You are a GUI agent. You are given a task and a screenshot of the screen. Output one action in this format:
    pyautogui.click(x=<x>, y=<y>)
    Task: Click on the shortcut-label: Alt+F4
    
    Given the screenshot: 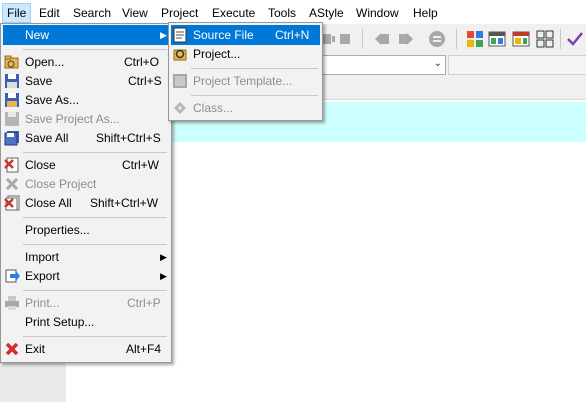 What is the action you would take?
    pyautogui.click(x=144, y=349)
    